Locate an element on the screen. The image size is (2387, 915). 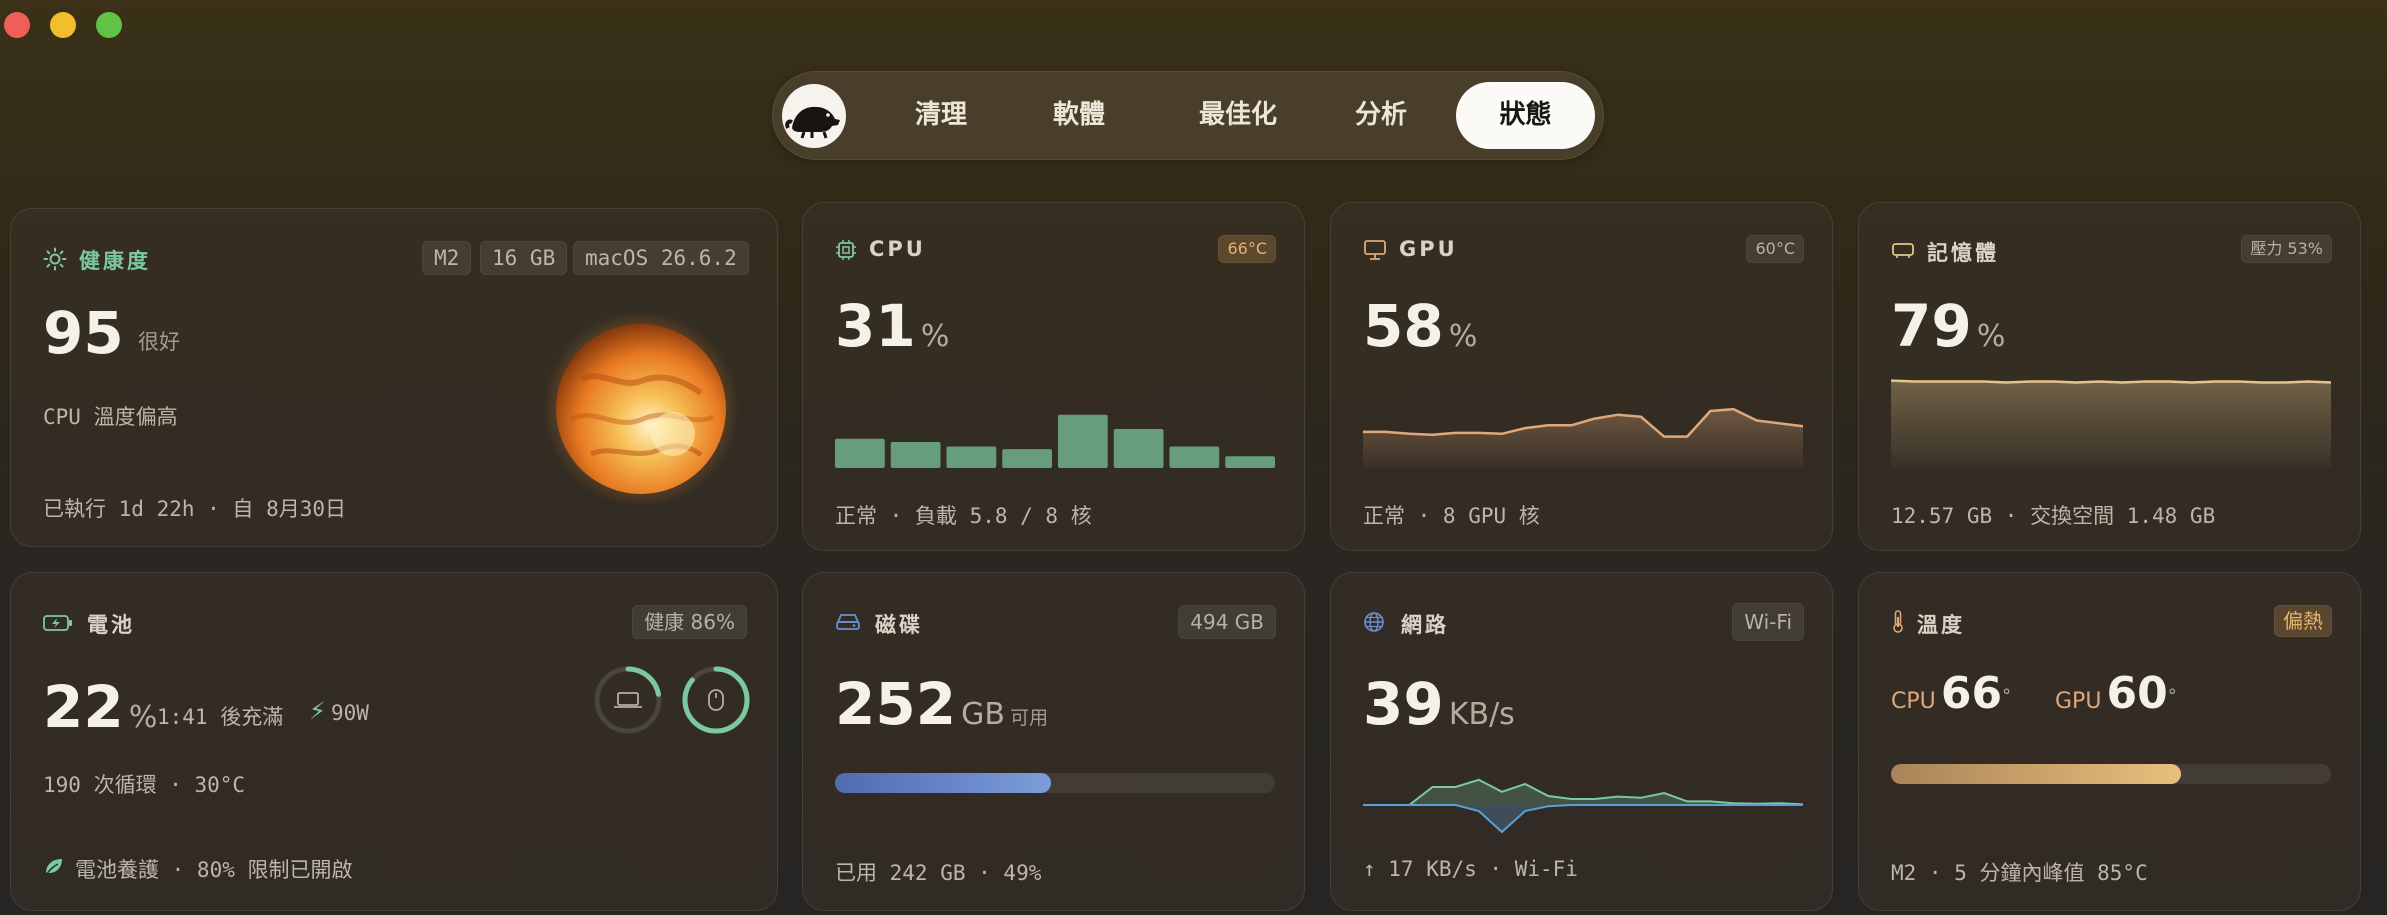
gpu-percent: 58 is located at coordinates (1403, 326).